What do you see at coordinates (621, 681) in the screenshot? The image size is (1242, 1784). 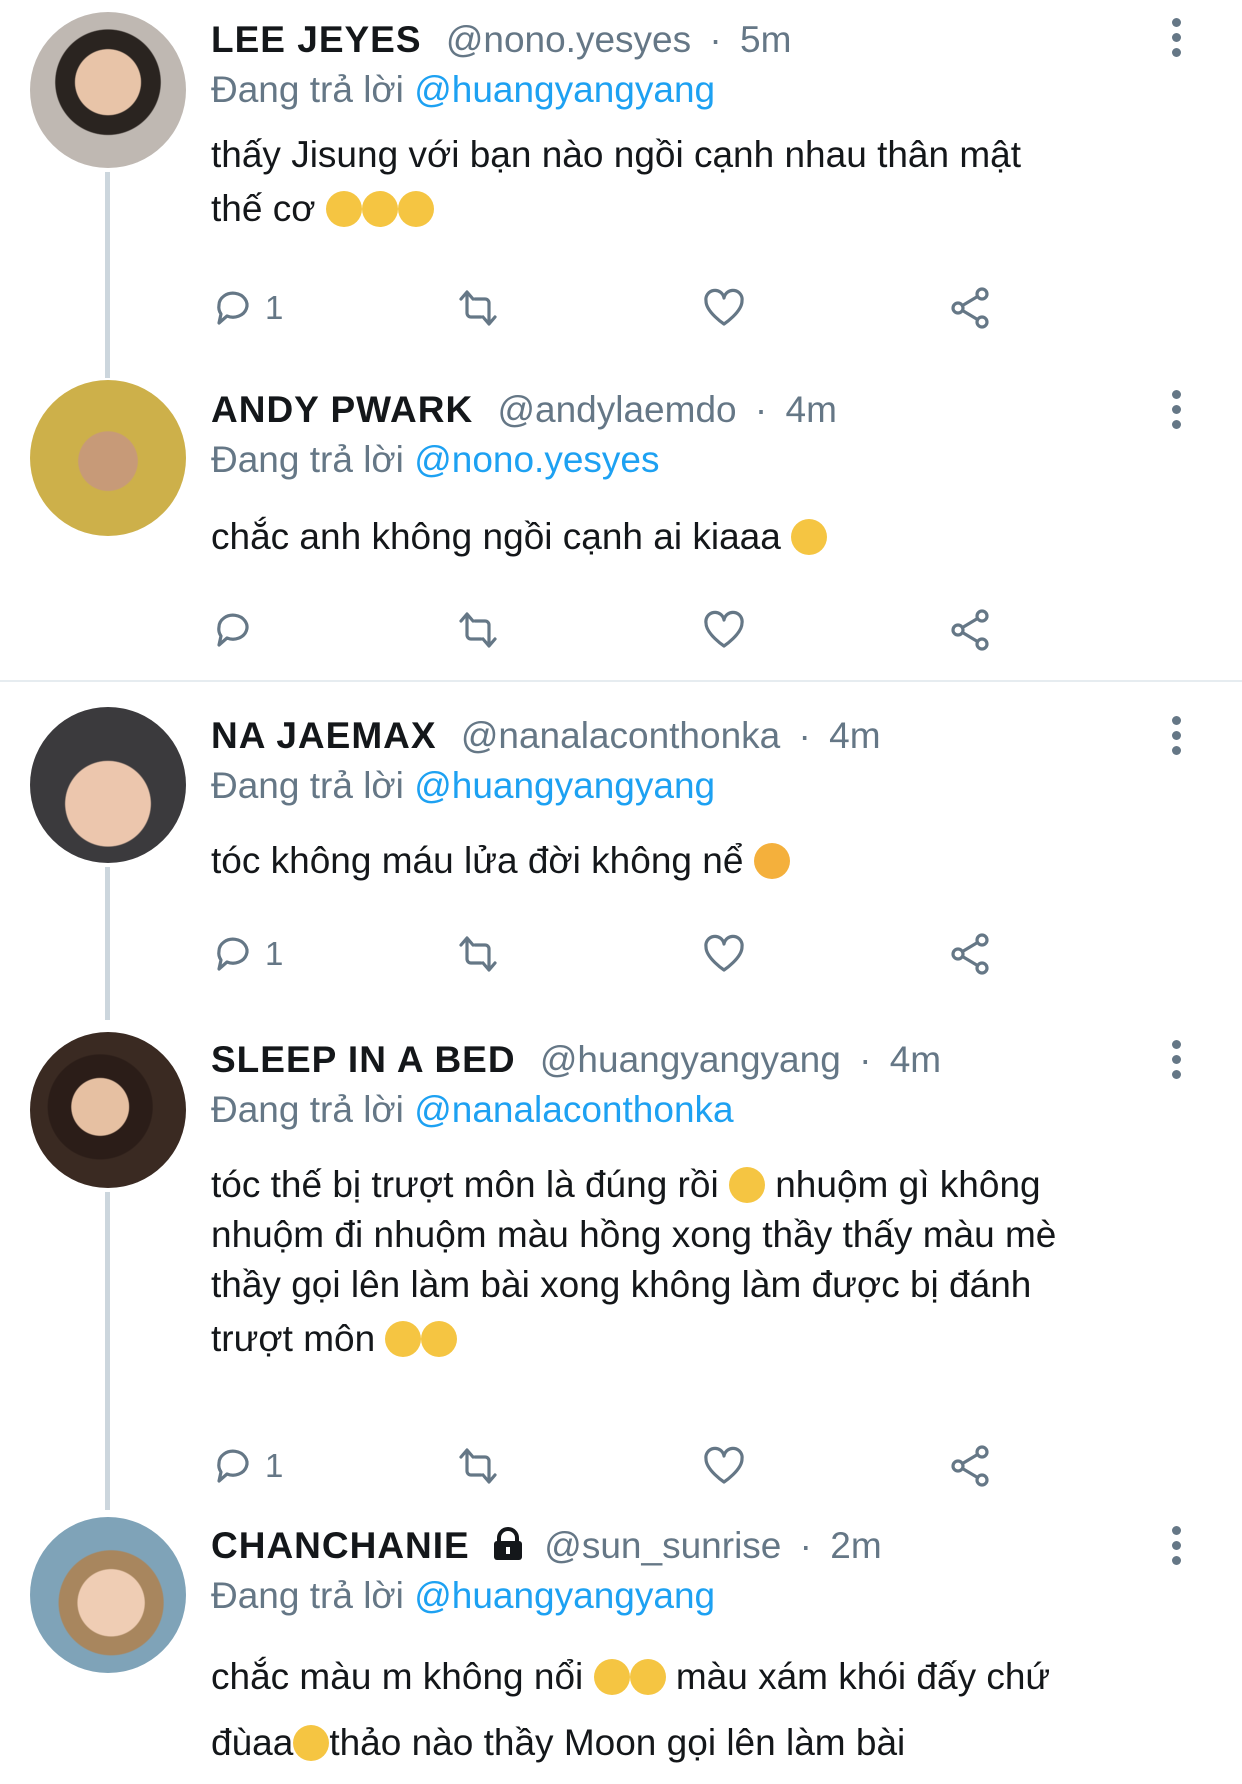 I see `conversation-divider` at bounding box center [621, 681].